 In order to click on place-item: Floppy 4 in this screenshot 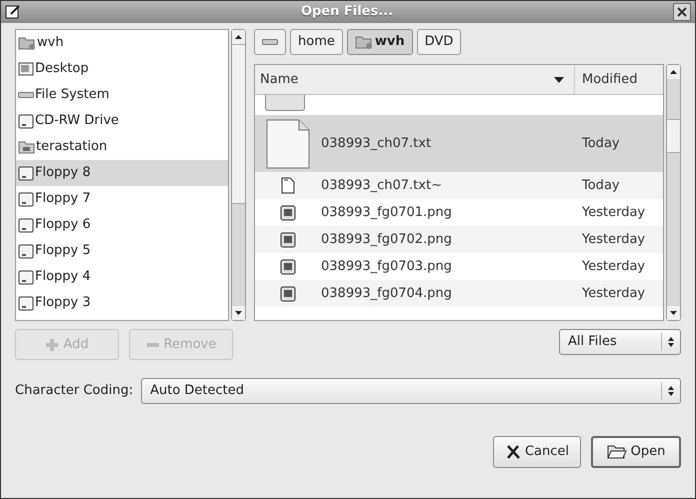, I will do `click(122, 277)`.